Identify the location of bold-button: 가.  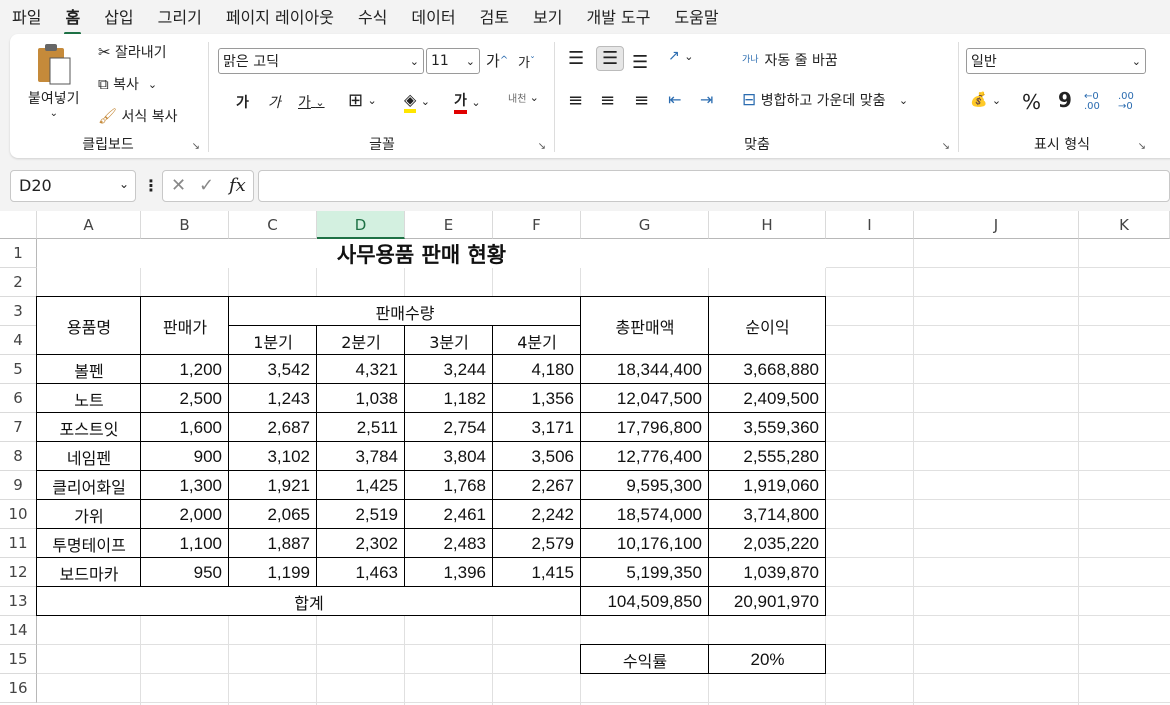
(242, 102).